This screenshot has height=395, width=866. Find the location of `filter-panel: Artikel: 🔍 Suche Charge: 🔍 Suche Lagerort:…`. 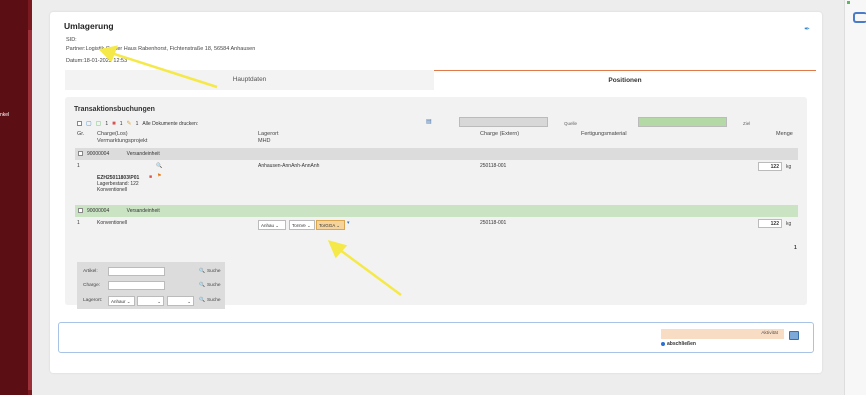

filter-panel: Artikel: 🔍 Suche Charge: 🔍 Suche Lagerort:… is located at coordinates (151, 285).